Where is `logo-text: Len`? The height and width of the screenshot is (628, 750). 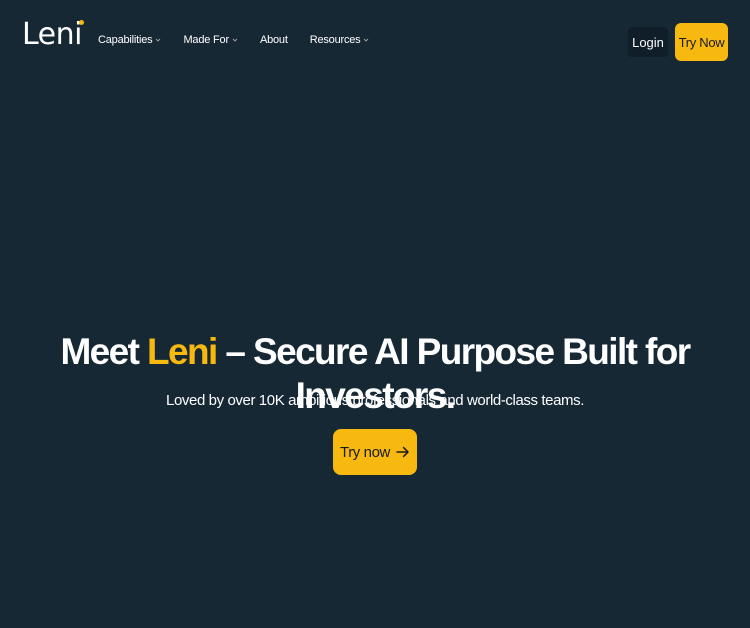 logo-text: Len is located at coordinates (48, 34).